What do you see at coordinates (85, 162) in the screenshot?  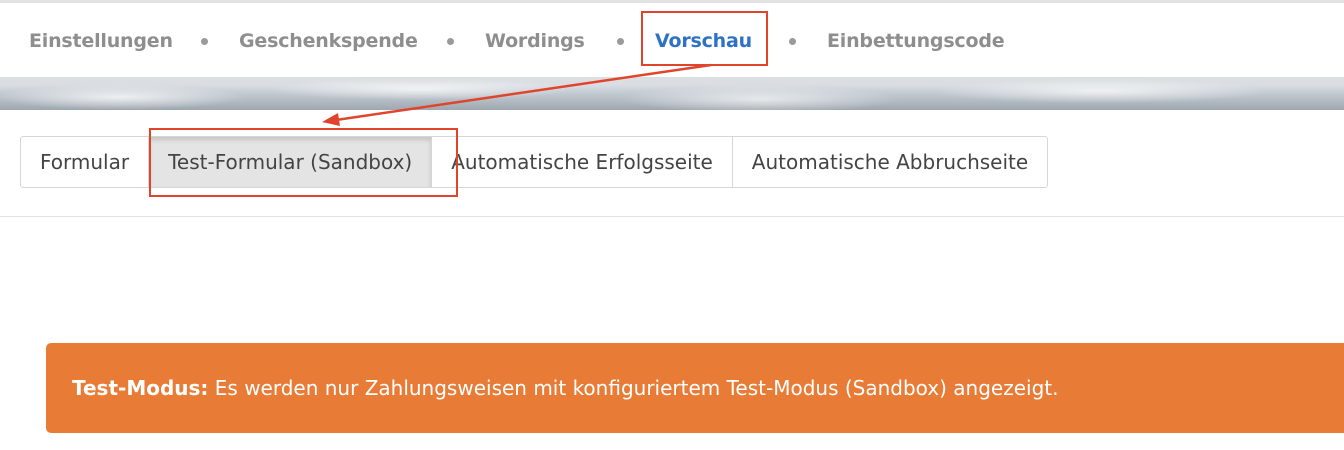 I see `tab-formular: Formular` at bounding box center [85, 162].